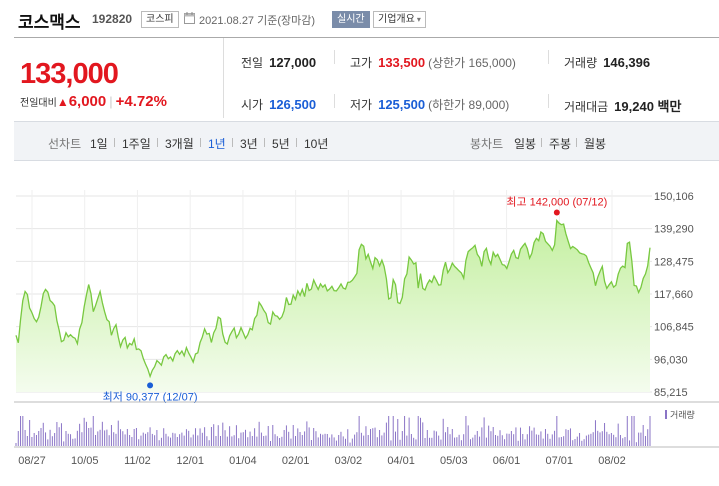 The image size is (719, 486). I want to click on change-amount: 6,000, so click(87, 101).